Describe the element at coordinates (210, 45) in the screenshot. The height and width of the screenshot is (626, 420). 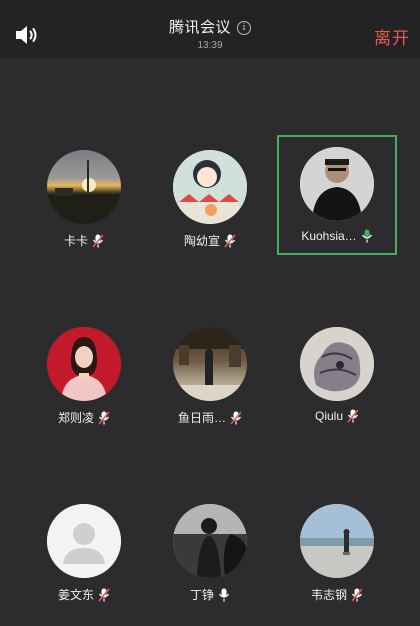
I see `meeting-time: 13:39` at that location.